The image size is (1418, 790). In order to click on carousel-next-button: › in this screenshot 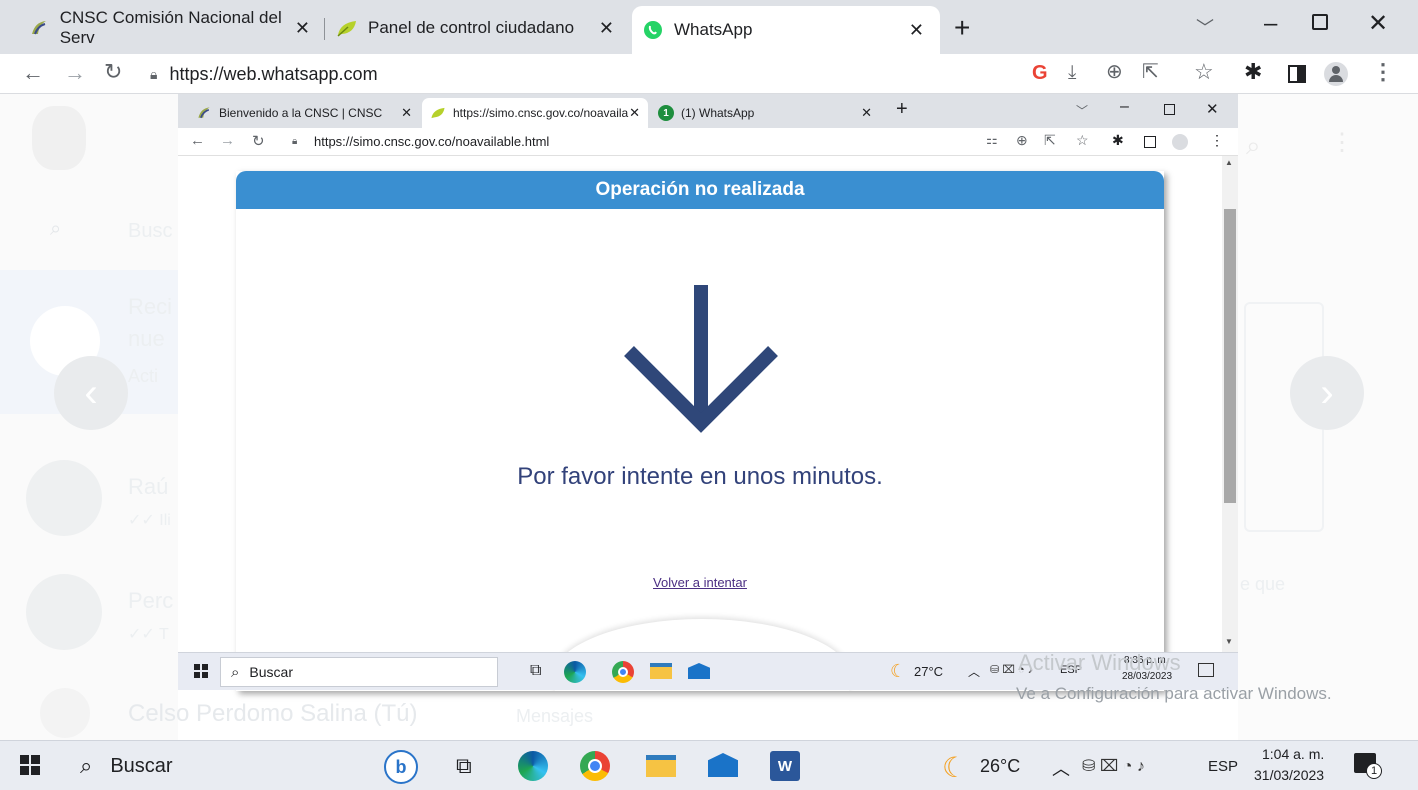, I will do `click(1327, 393)`.